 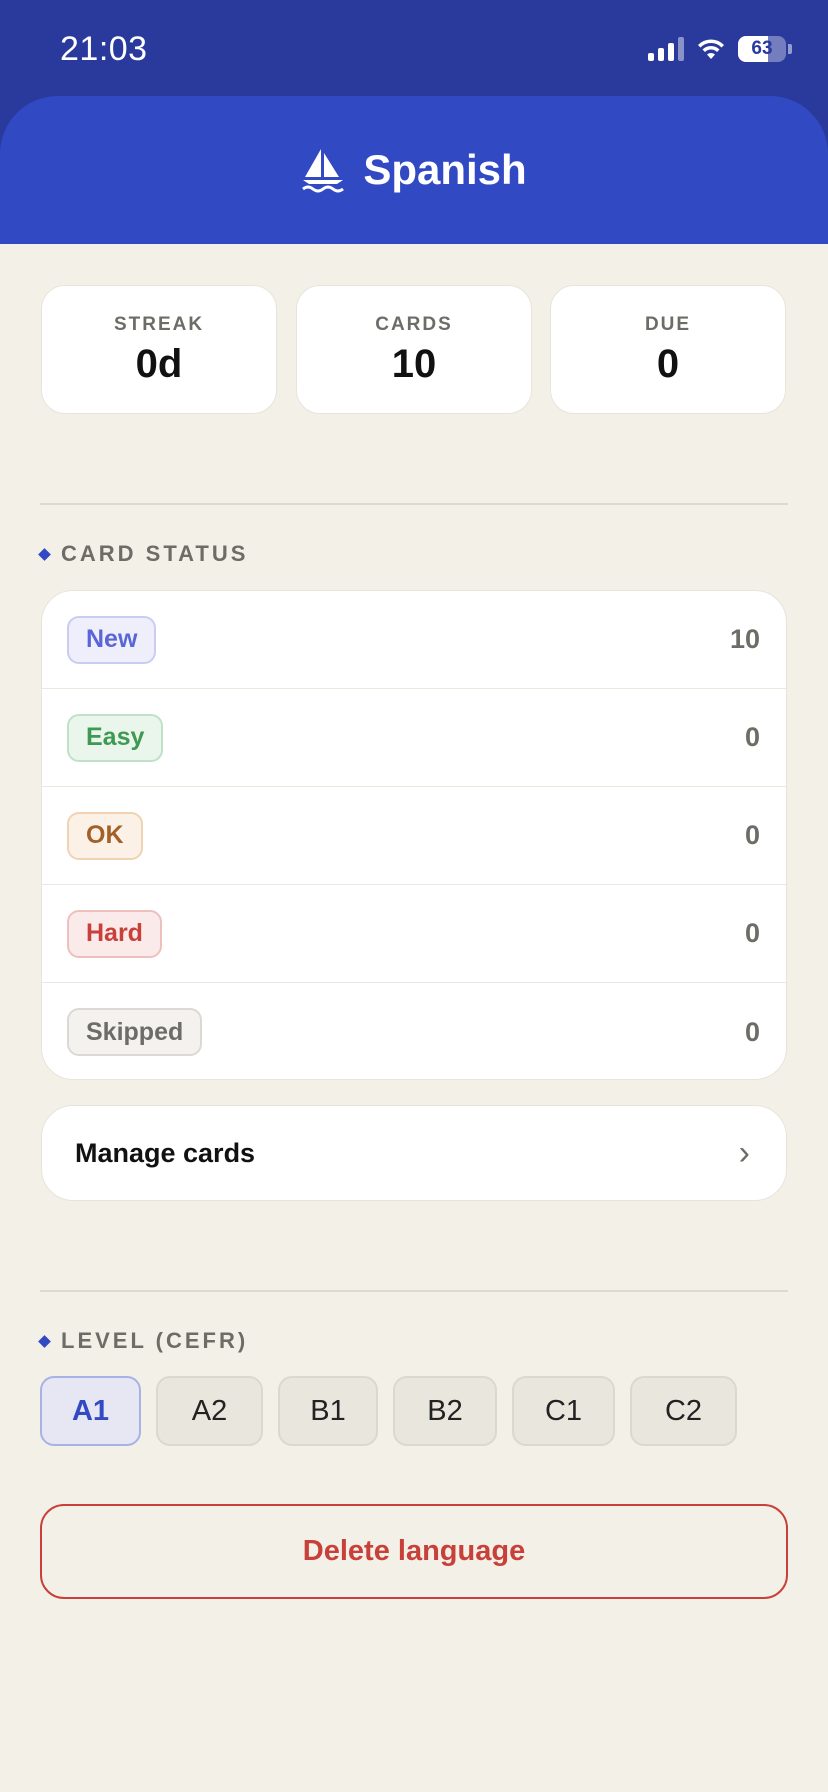 What do you see at coordinates (668, 324) in the screenshot?
I see `stat-label: DUE` at bounding box center [668, 324].